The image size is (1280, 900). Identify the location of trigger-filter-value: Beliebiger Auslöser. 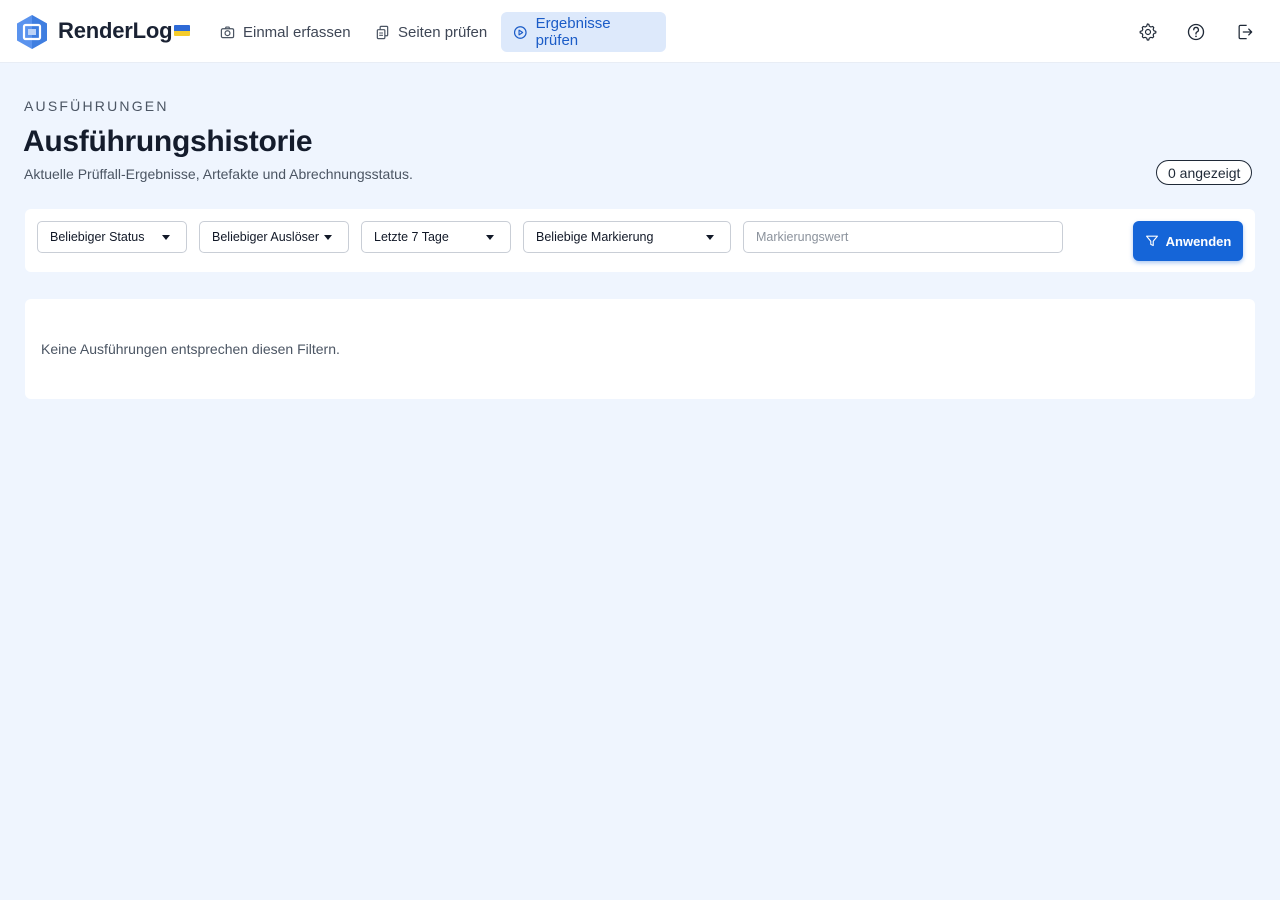
(266, 237).